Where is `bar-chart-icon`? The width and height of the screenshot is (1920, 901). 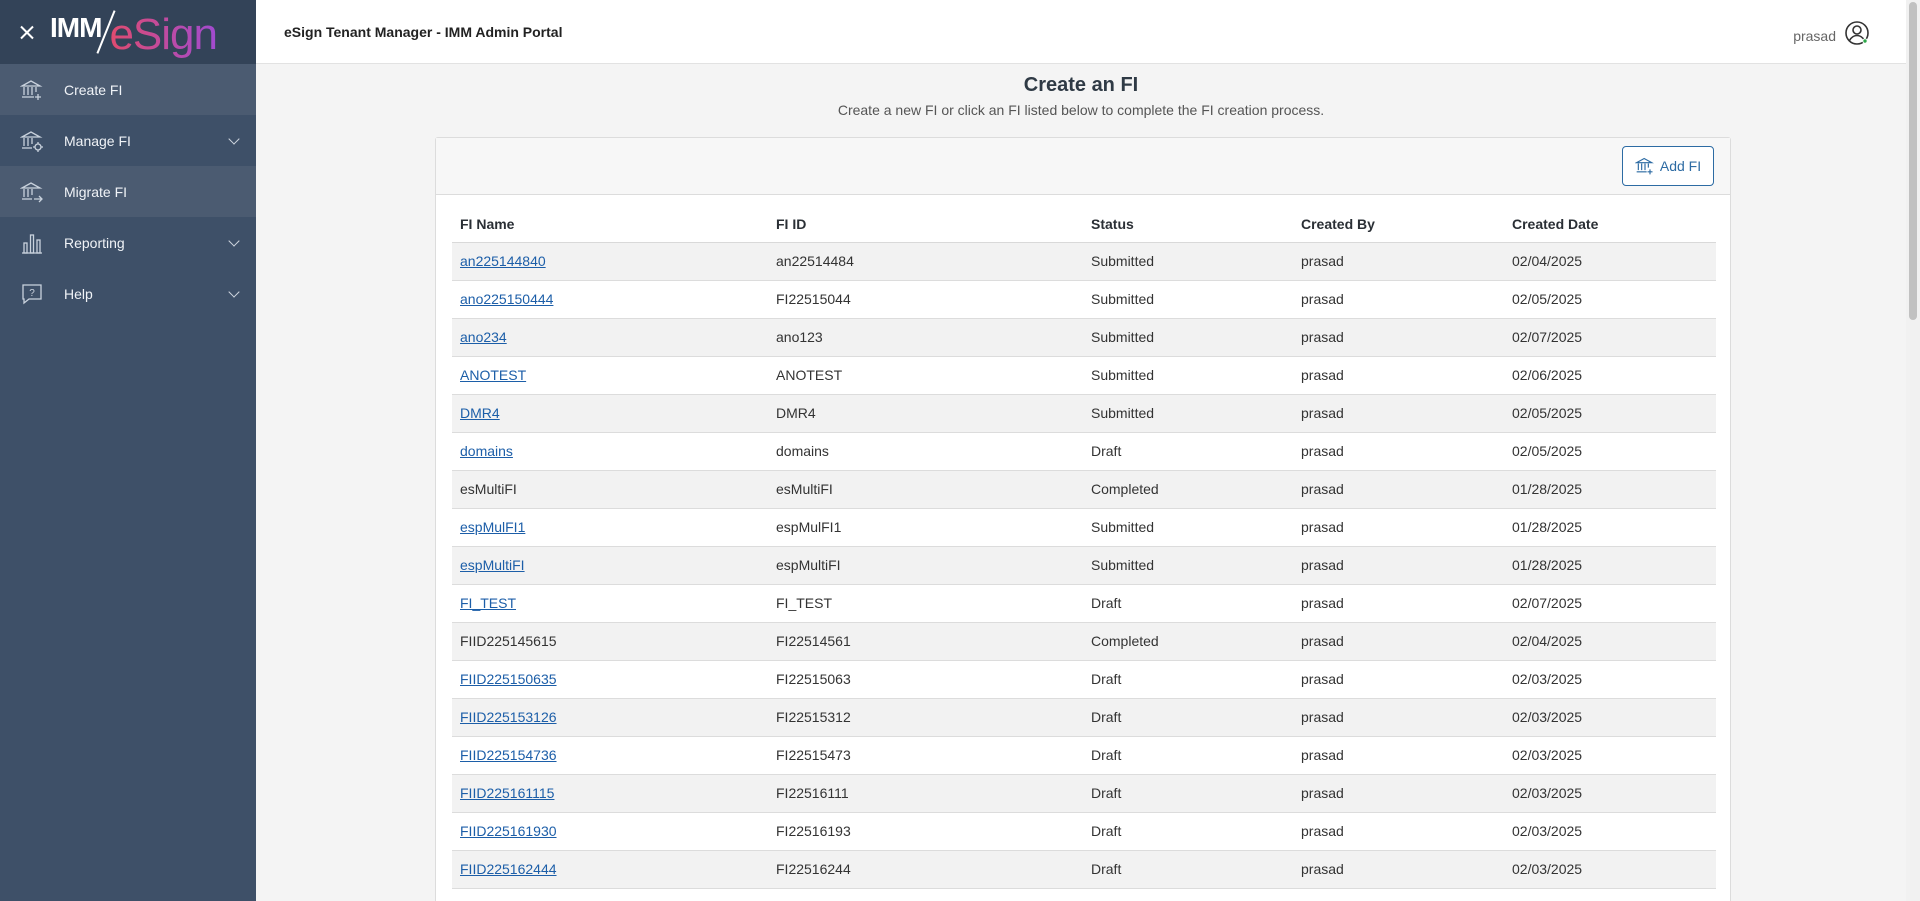
bar-chart-icon is located at coordinates (32, 243).